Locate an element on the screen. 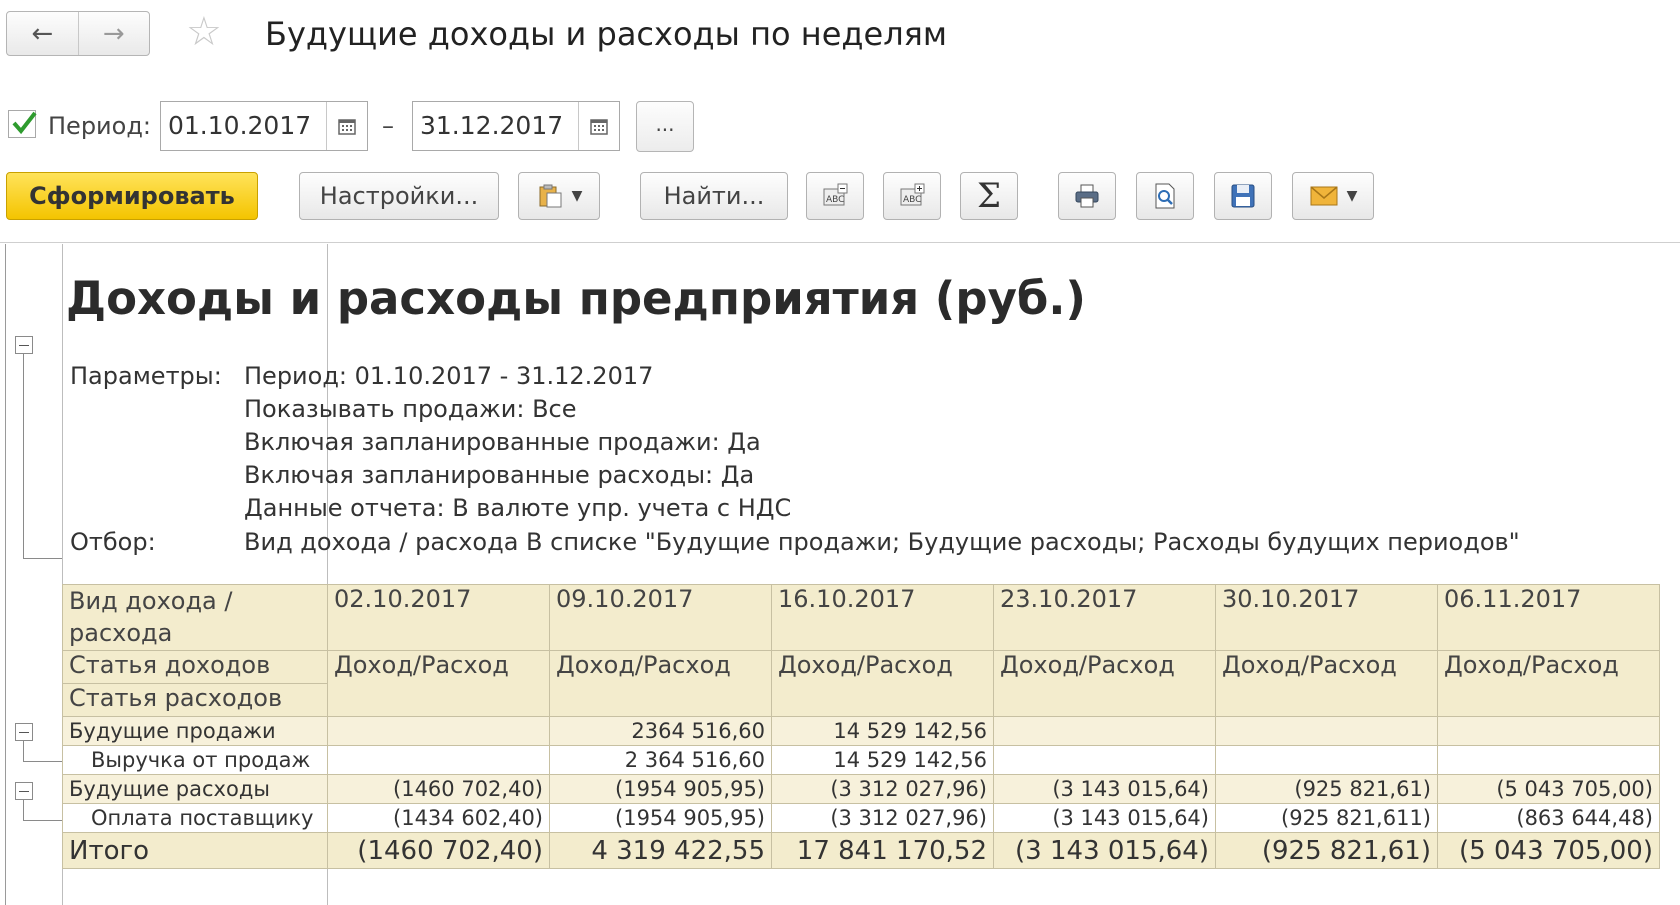  date-from-value: 01.10.2017 is located at coordinates (243, 126).